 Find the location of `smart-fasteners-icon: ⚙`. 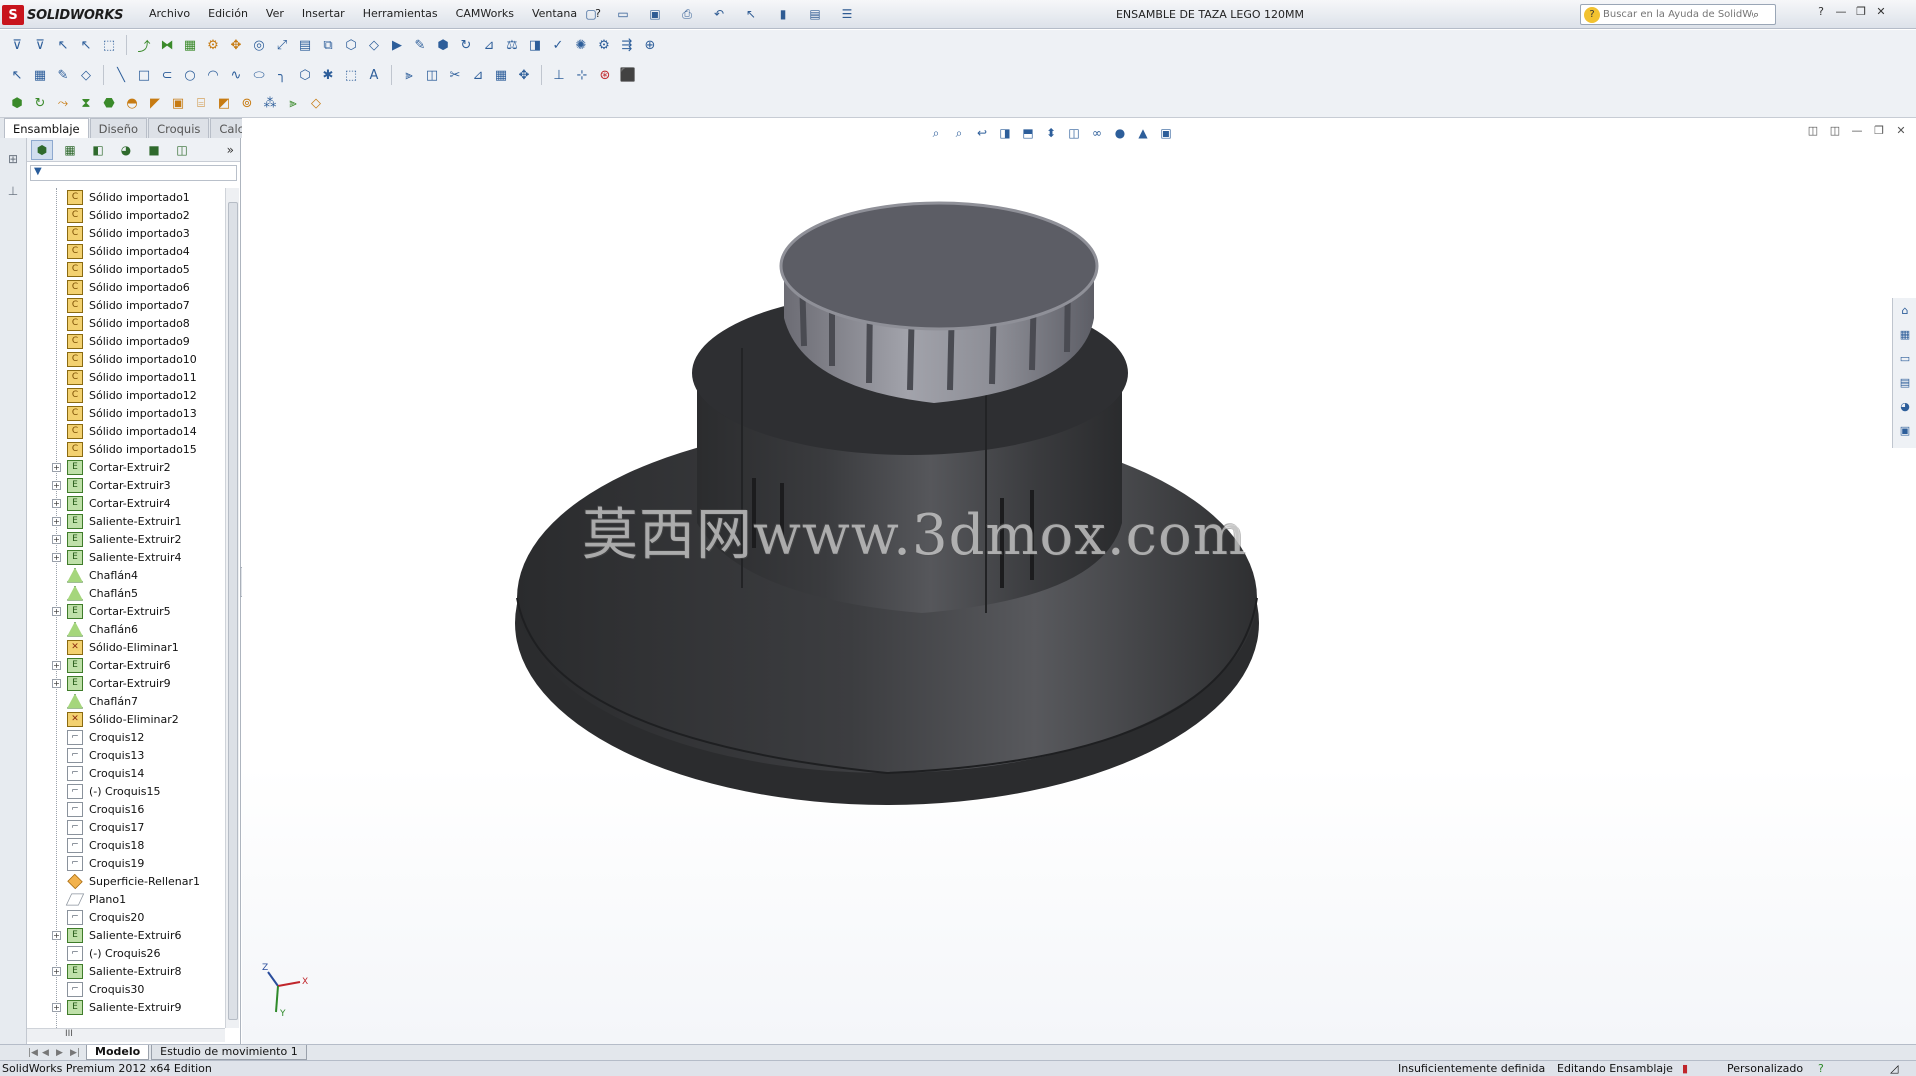

smart-fasteners-icon: ⚙ is located at coordinates (213, 45).